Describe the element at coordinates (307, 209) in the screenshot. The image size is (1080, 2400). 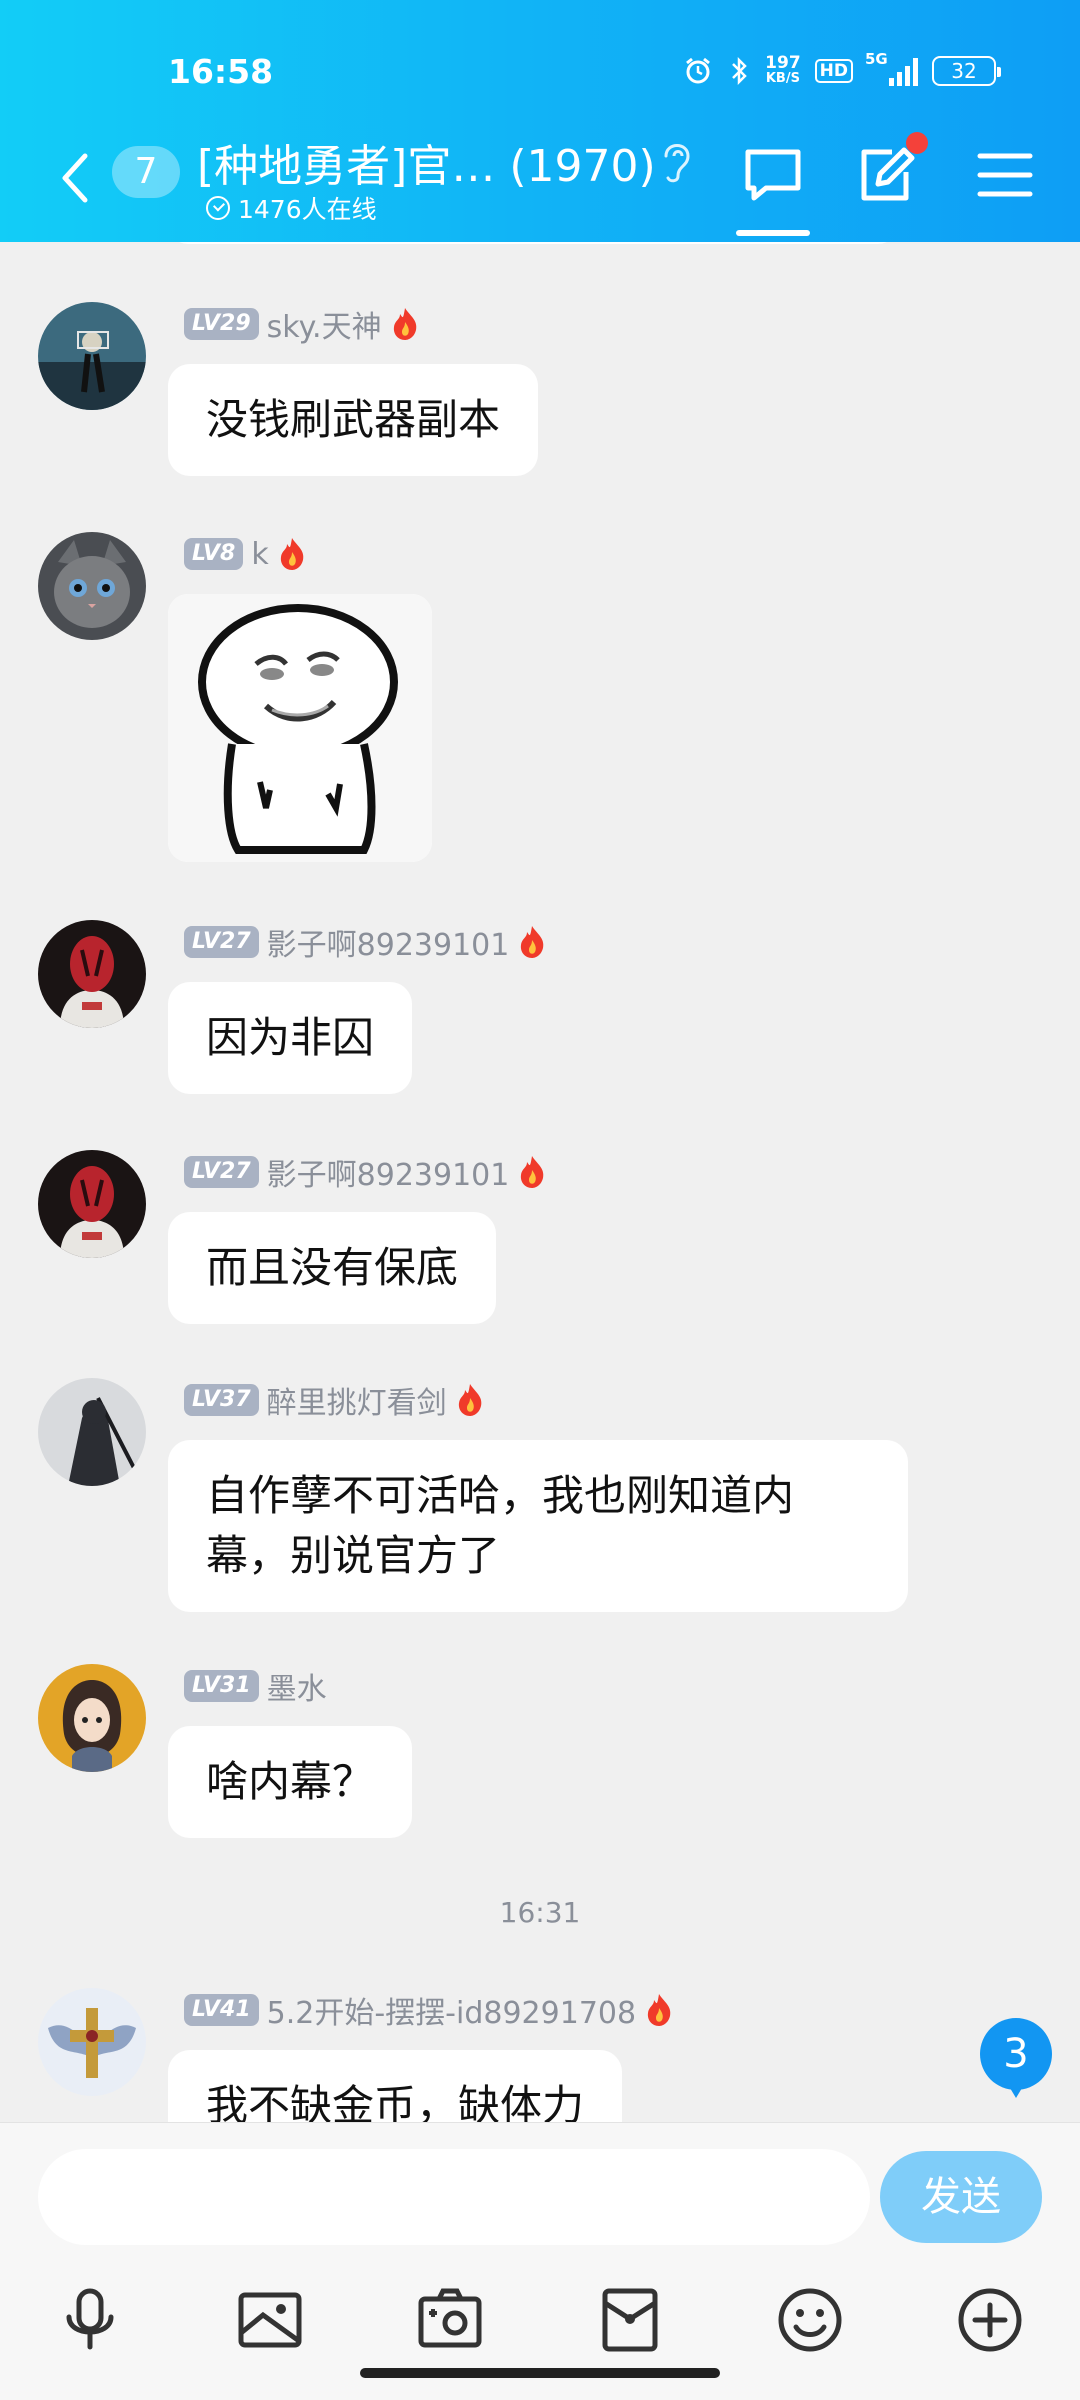
I see `online-count-text: 1476人在线` at that location.